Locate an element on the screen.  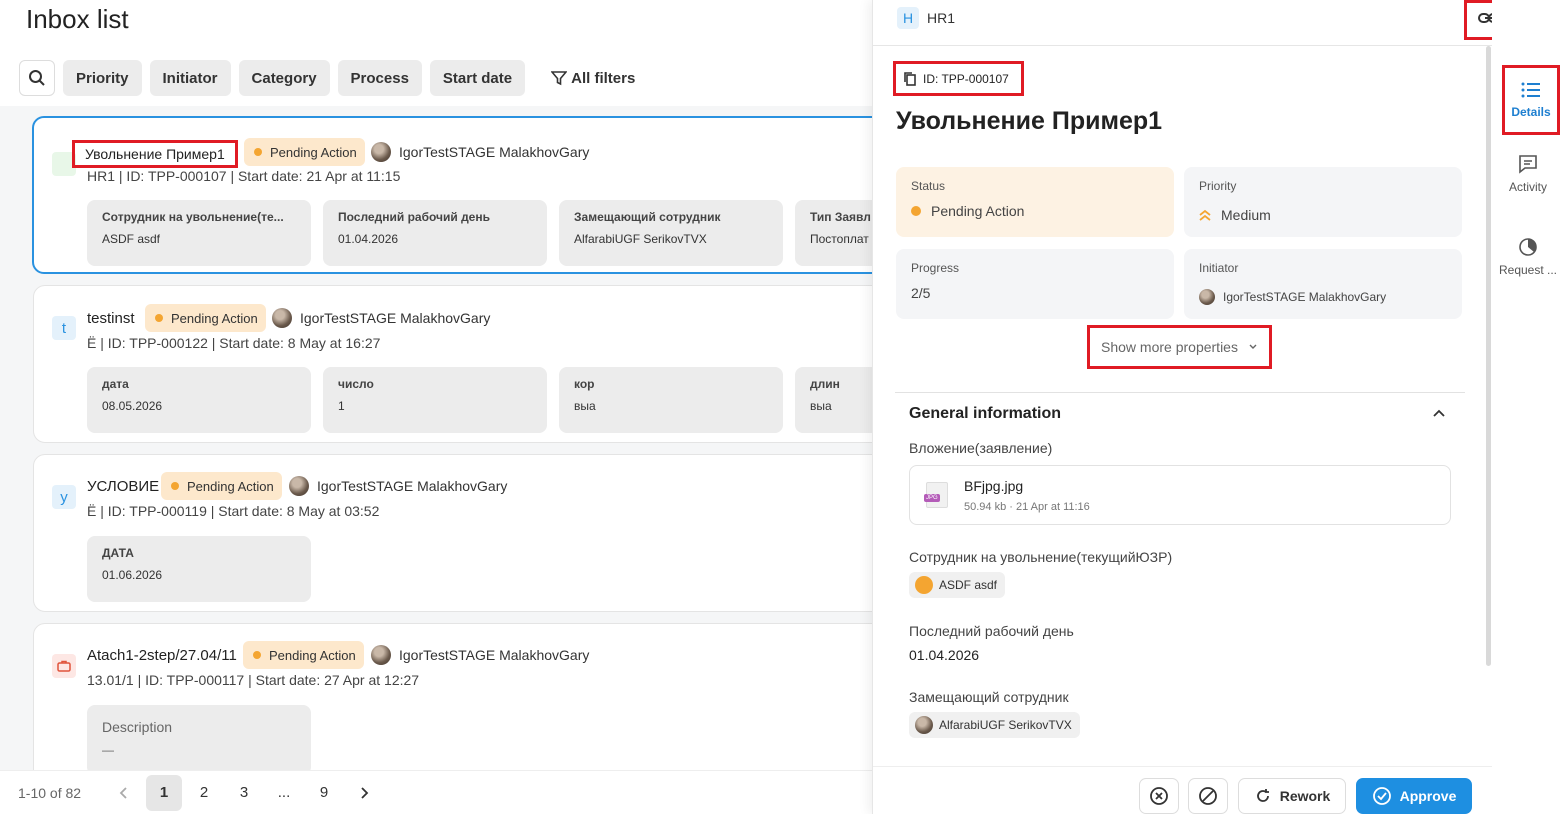
copy-icon is located at coordinates (910, 78).